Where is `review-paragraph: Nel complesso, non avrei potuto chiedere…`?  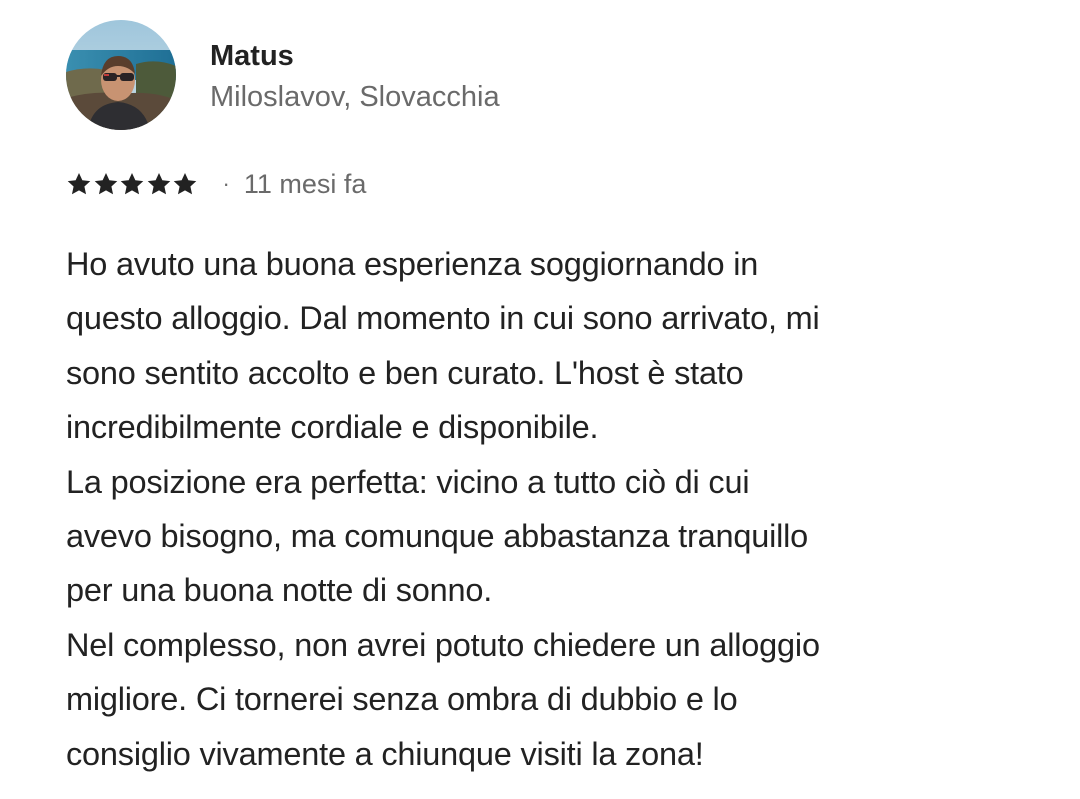
review-paragraph: Nel complesso, non avrei potuto chiedere… is located at coordinates (443, 699).